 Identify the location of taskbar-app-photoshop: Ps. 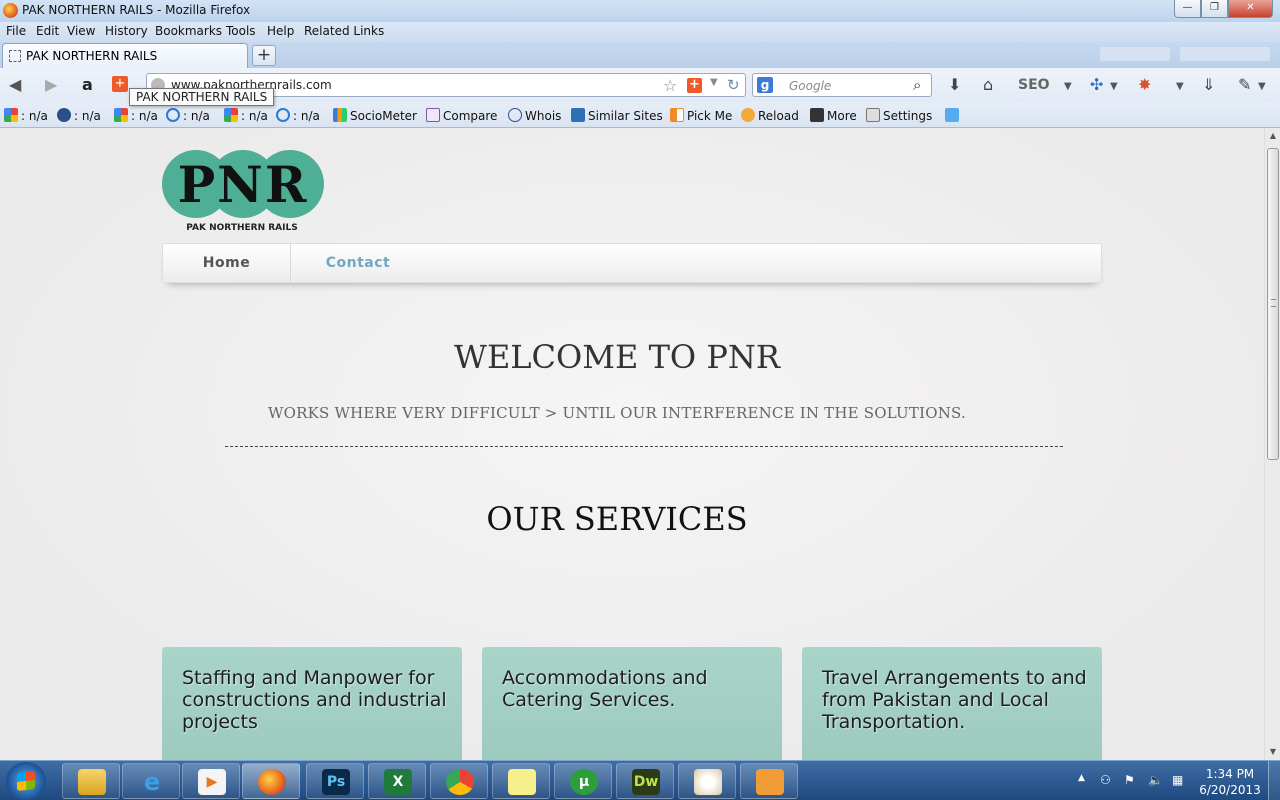
(335, 781).